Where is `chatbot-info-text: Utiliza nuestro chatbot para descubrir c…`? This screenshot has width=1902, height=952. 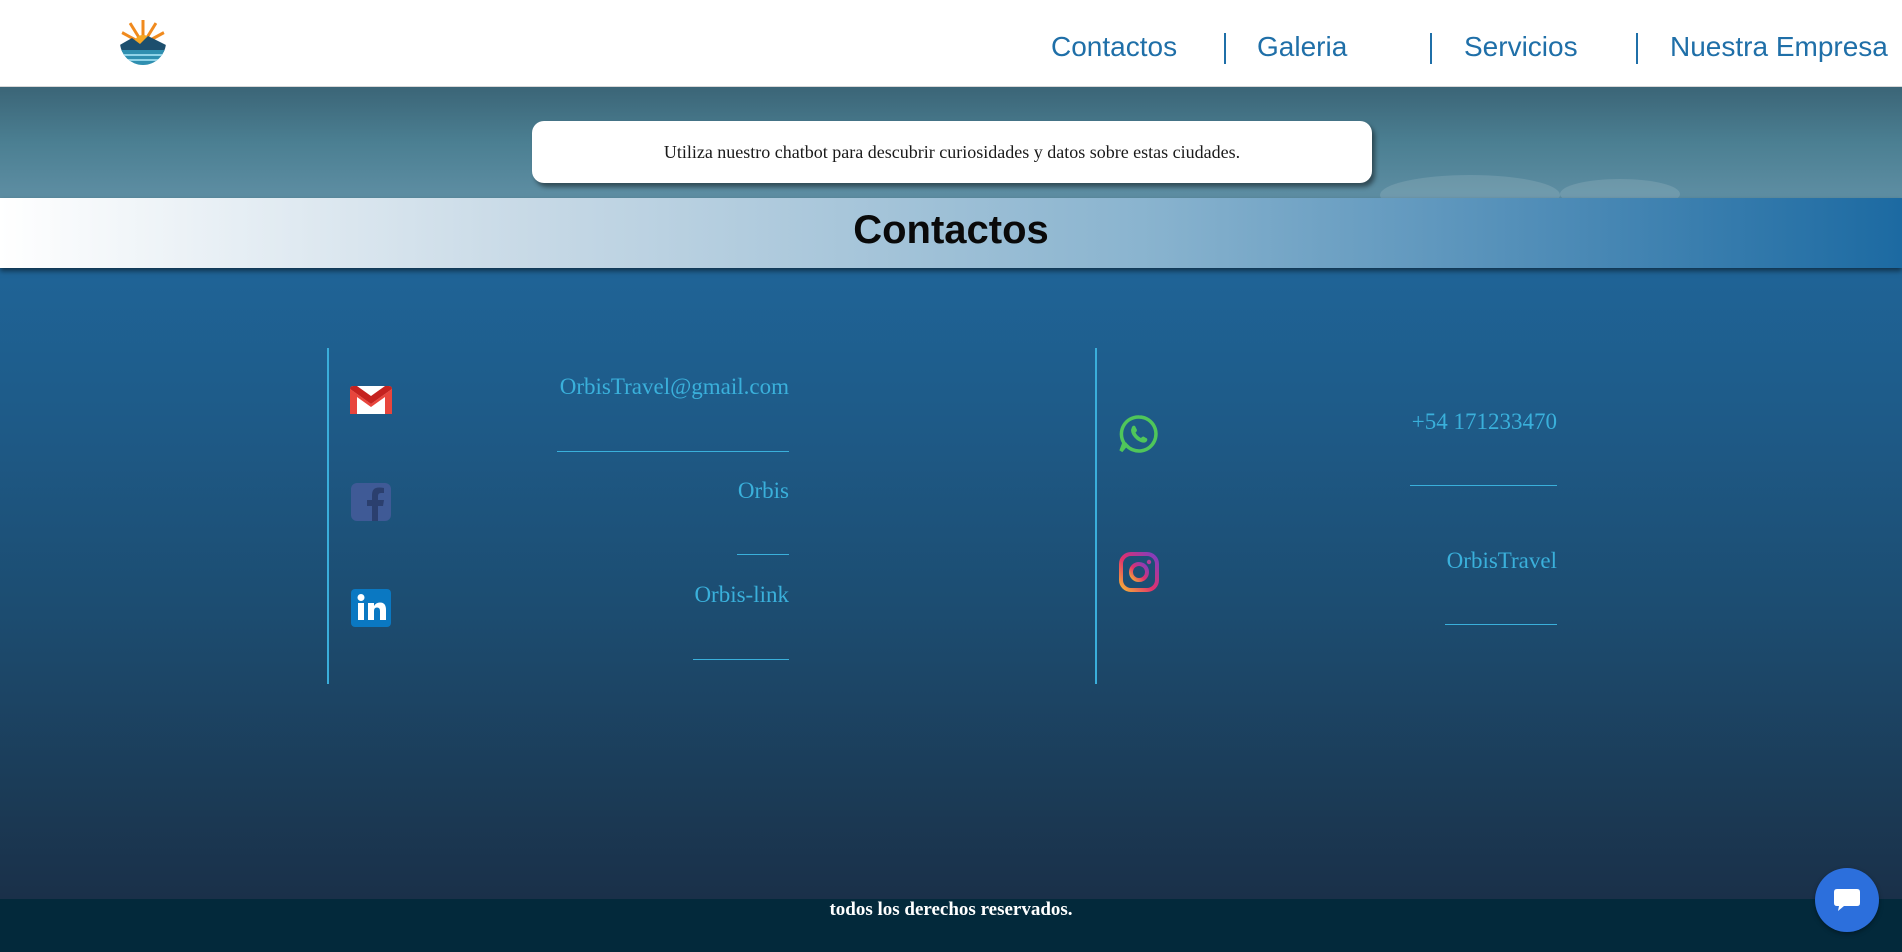
chatbot-info-text: Utiliza nuestro chatbot para descubrir c… is located at coordinates (952, 151).